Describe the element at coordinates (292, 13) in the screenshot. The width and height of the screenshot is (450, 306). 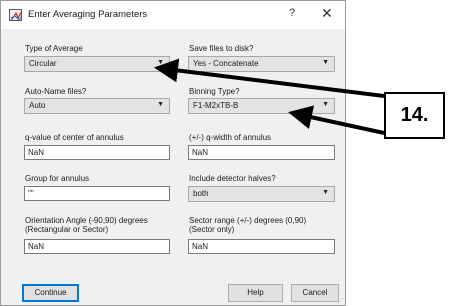
I see `help-title-button: ?` at that location.